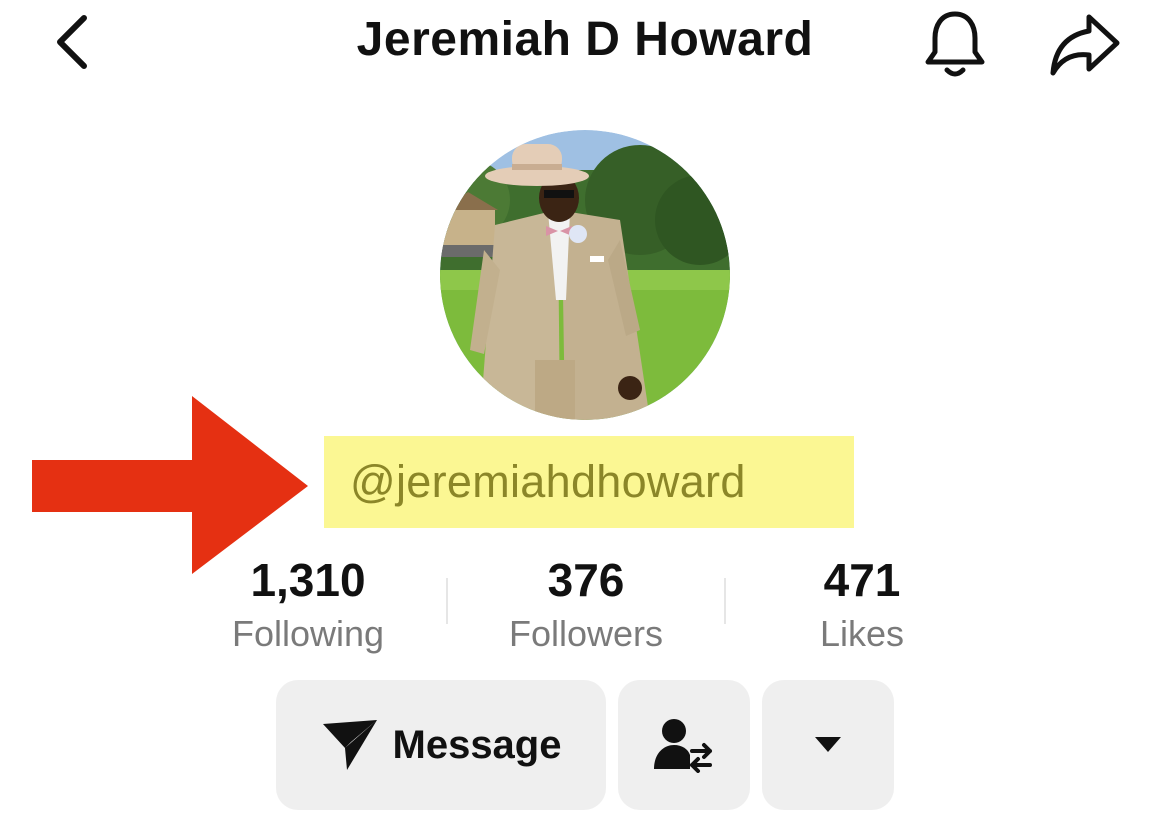 The image size is (1170, 830). Describe the element at coordinates (170, 485) in the screenshot. I see `annotation-arrow-icon` at that location.